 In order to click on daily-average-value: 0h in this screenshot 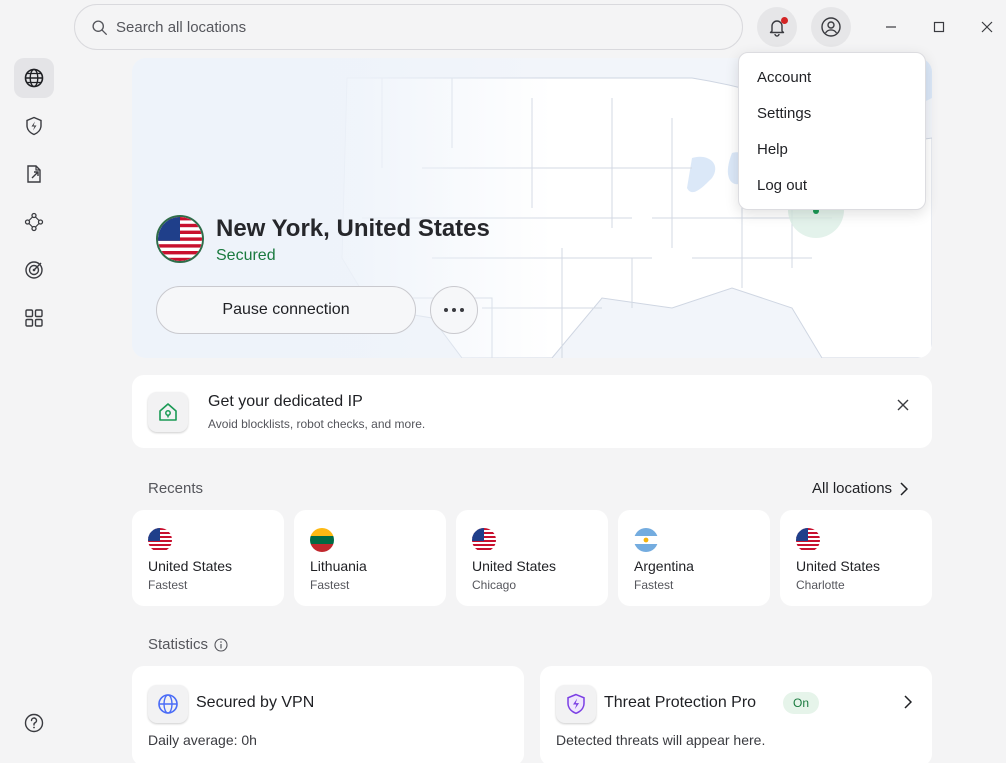, I will do `click(249, 740)`.